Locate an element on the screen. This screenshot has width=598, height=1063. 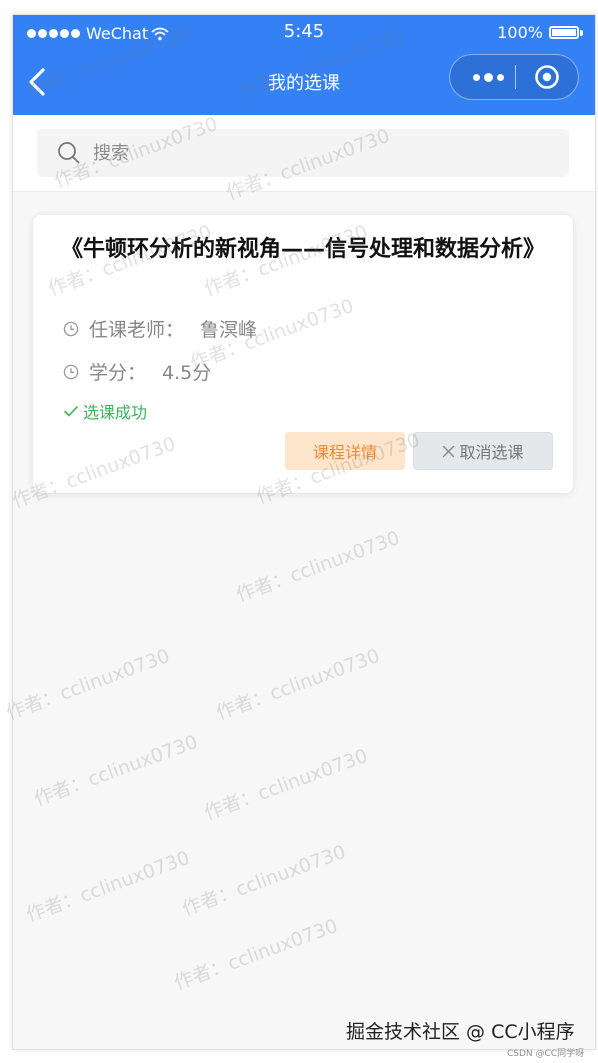
navigation-bar: 我的选课 is located at coordinates (304, 82).